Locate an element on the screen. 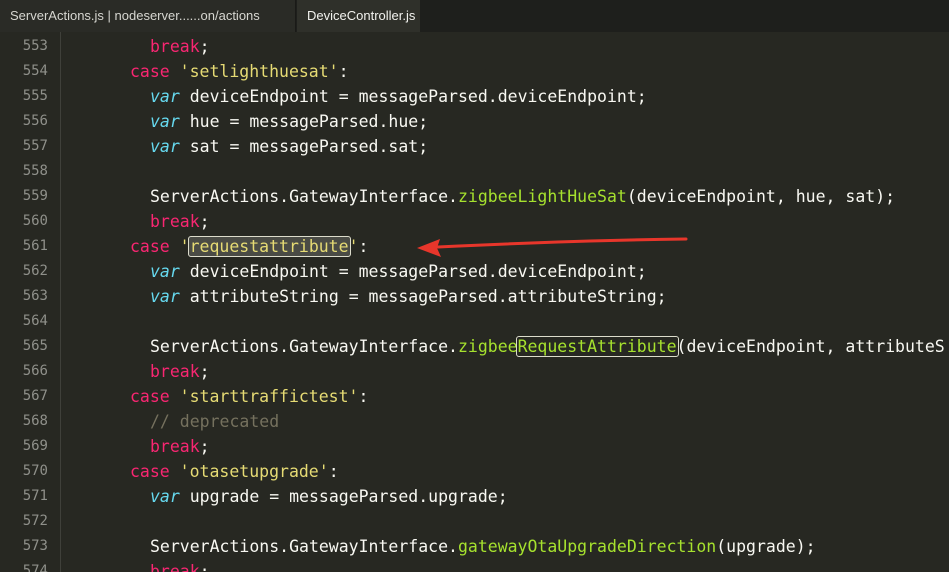 The image size is (949, 572). line-number: 571 is located at coordinates (35, 496).